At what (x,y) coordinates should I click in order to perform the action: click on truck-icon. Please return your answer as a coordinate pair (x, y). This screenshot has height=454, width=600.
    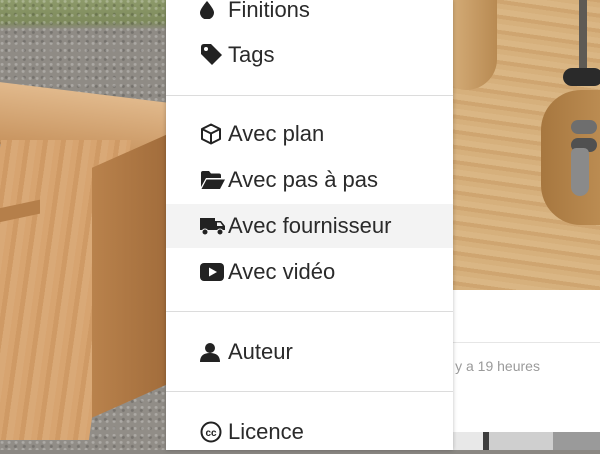
    Looking at the image, I should click on (213, 226).